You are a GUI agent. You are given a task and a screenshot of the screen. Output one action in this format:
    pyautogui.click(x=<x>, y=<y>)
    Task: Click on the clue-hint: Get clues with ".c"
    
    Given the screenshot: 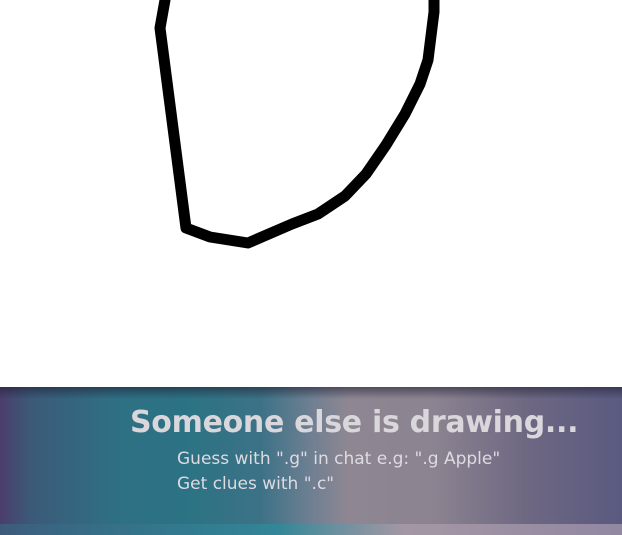 What is the action you would take?
    pyautogui.click(x=256, y=484)
    